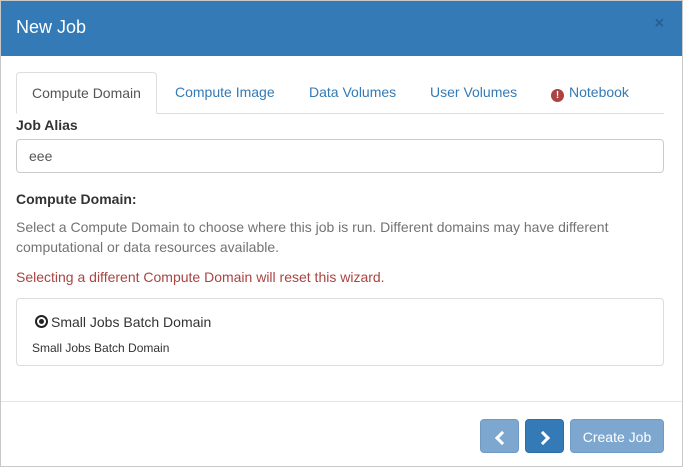 The image size is (683, 468). I want to click on compute-domain-heading: Compute Domain:, so click(76, 199).